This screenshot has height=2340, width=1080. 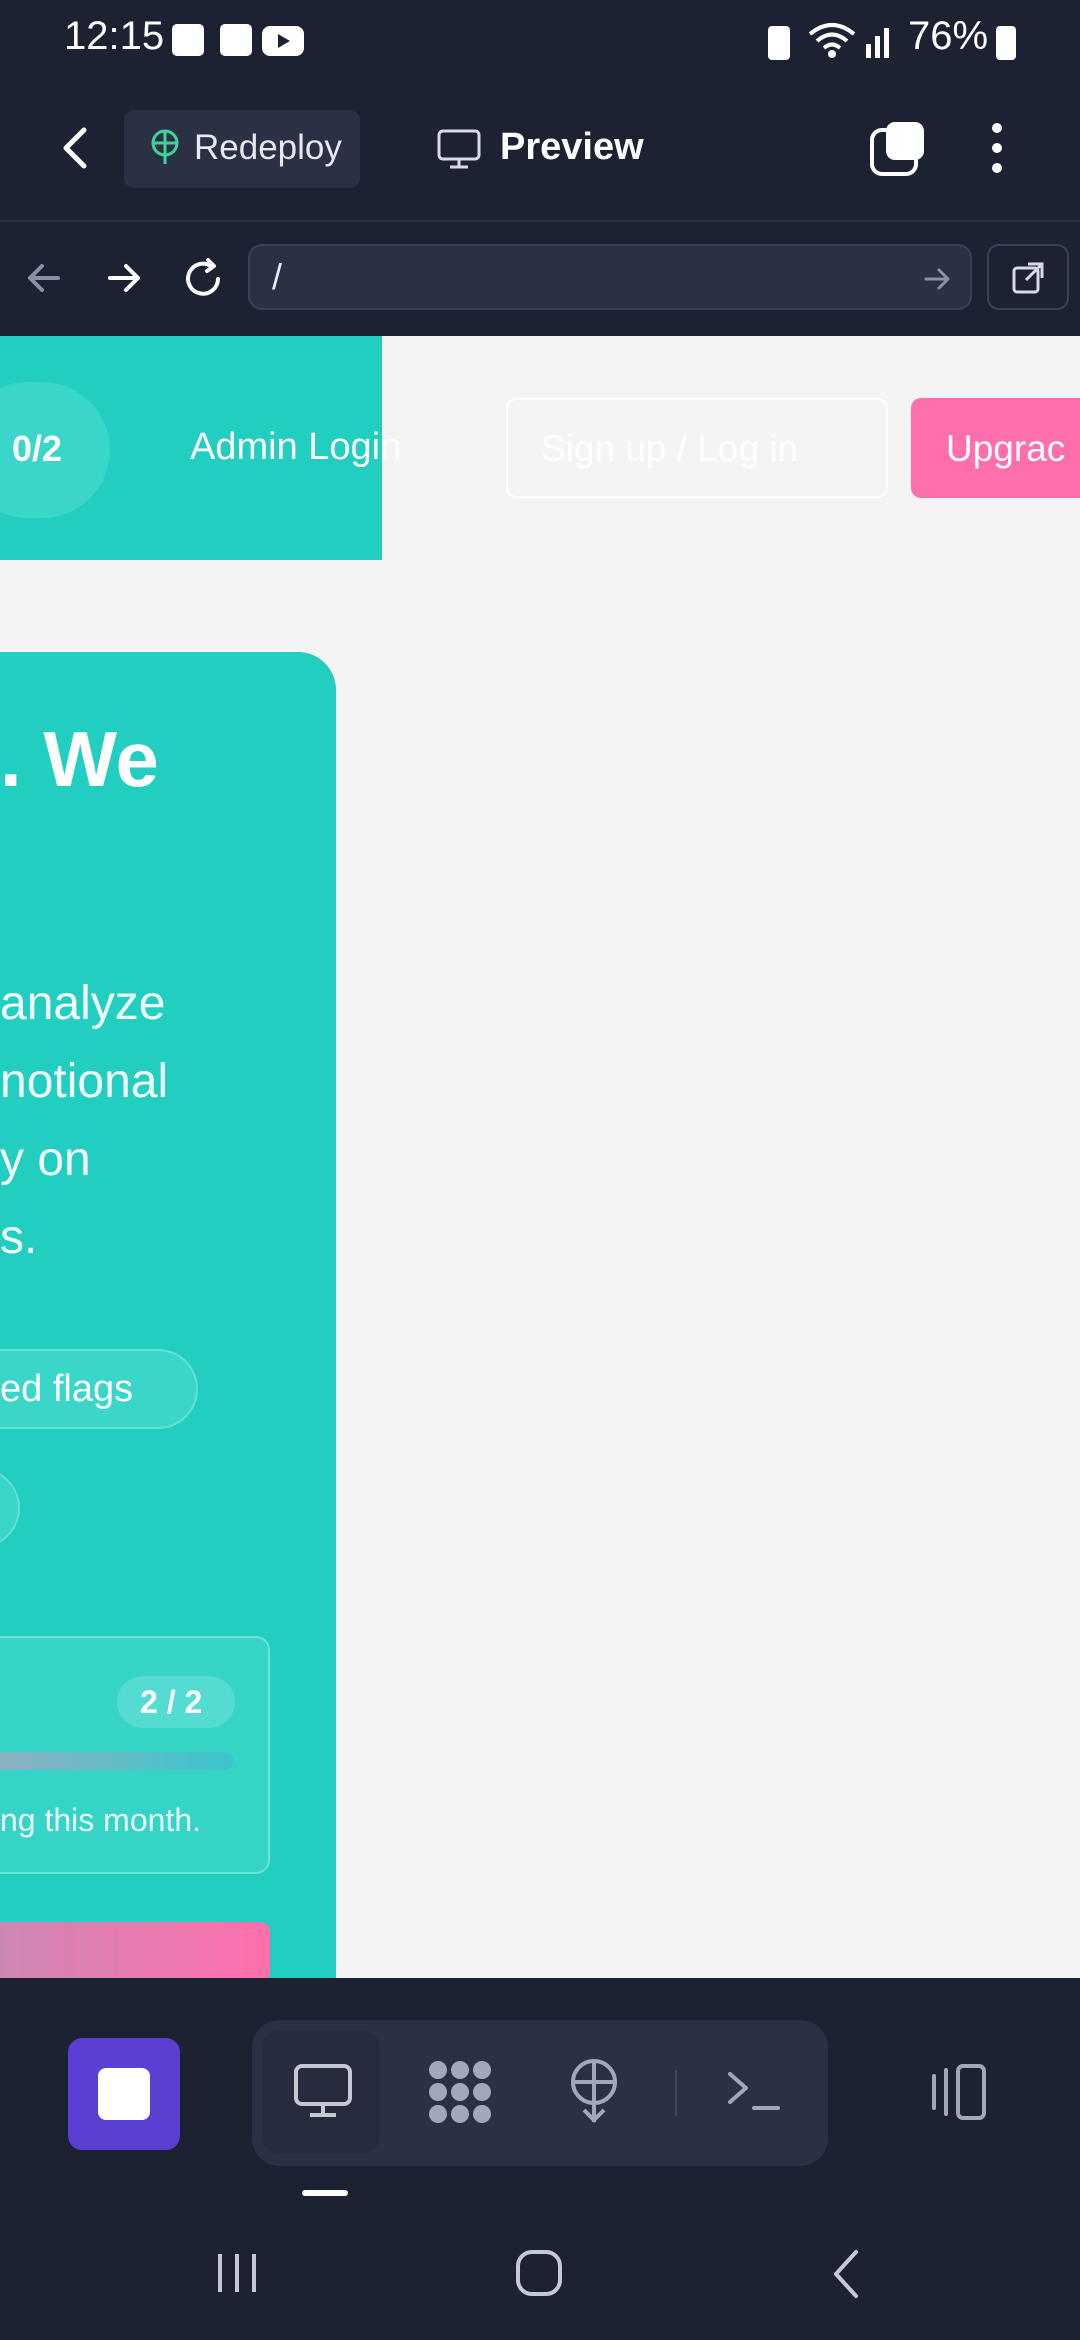 I want to click on usage-progress-fill, so click(x=117, y=1761).